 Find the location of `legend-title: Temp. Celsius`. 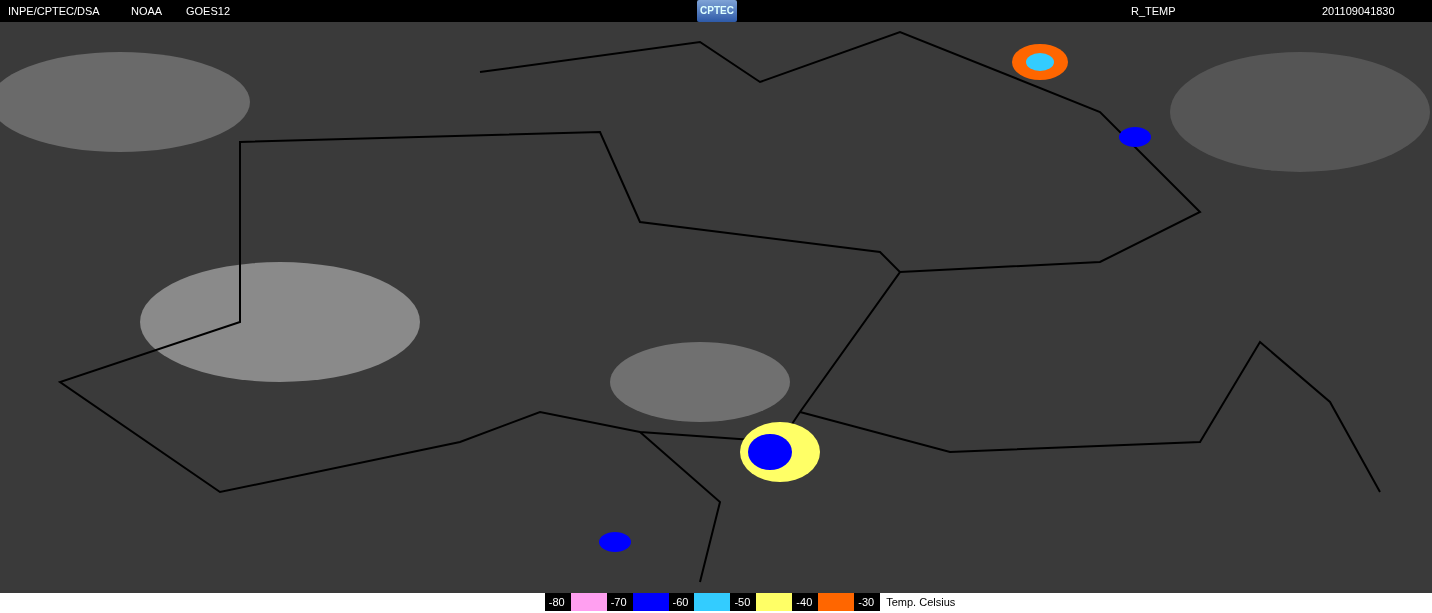

legend-title: Temp. Celsius is located at coordinates (920, 602).